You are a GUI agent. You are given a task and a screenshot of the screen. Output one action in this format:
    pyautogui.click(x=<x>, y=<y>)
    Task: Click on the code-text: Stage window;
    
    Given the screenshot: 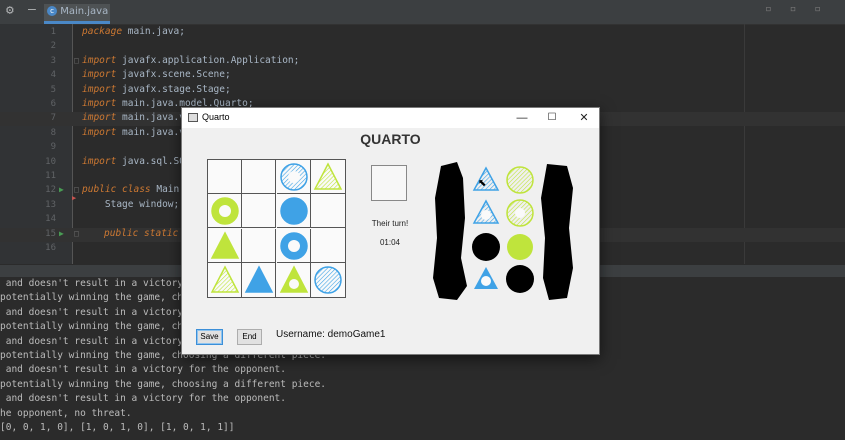 What is the action you would take?
    pyautogui.click(x=131, y=204)
    